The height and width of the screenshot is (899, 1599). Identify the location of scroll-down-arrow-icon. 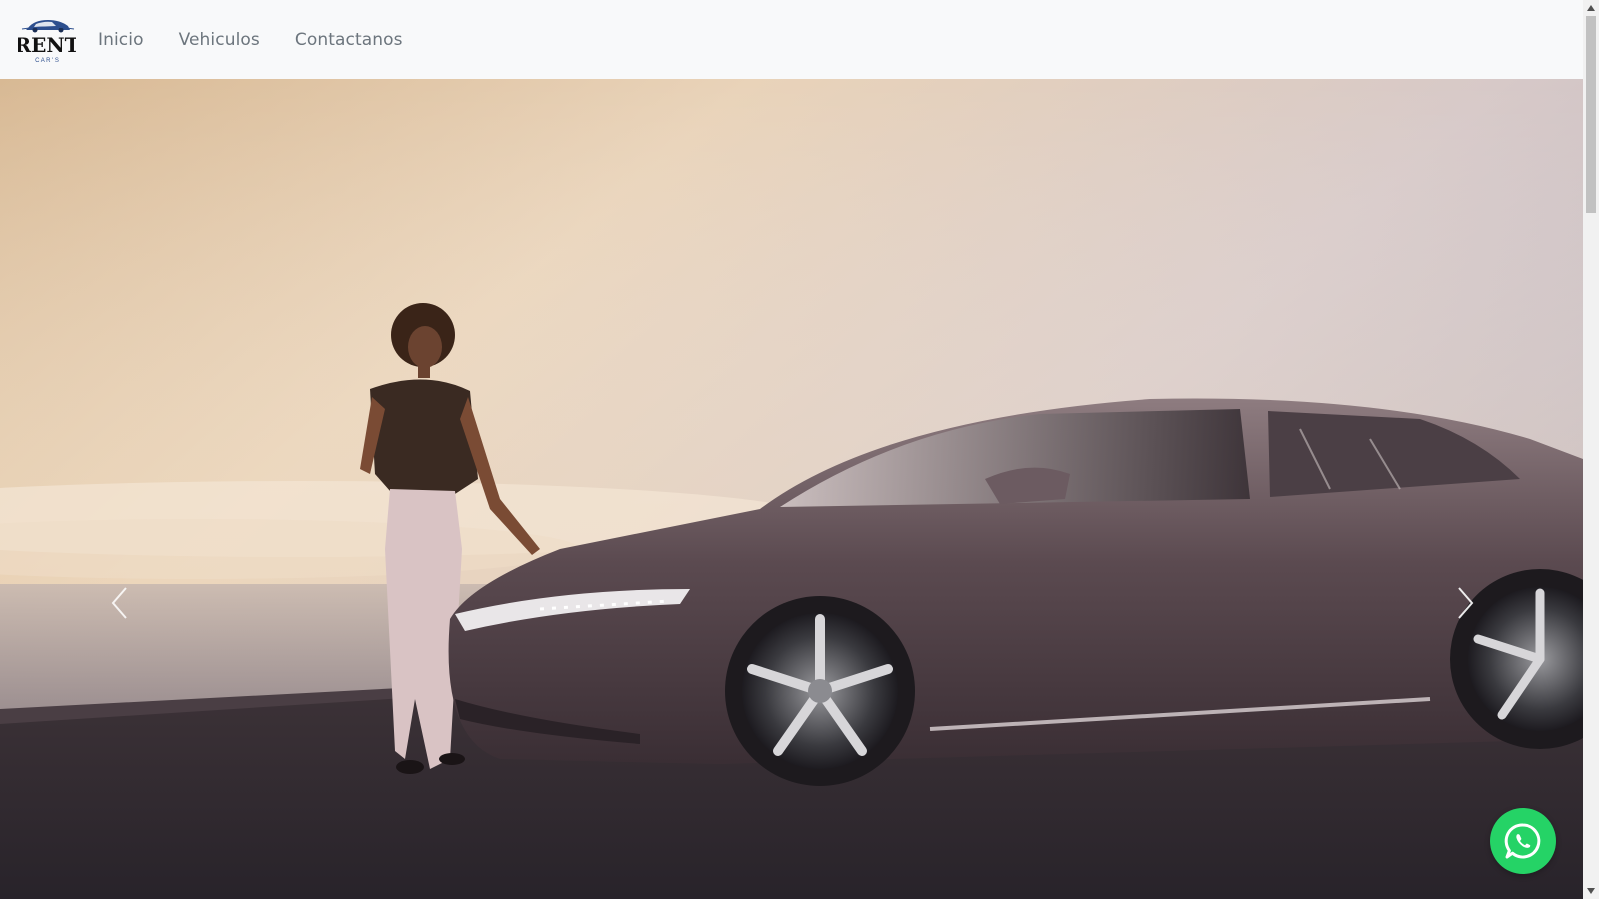
(1591, 891).